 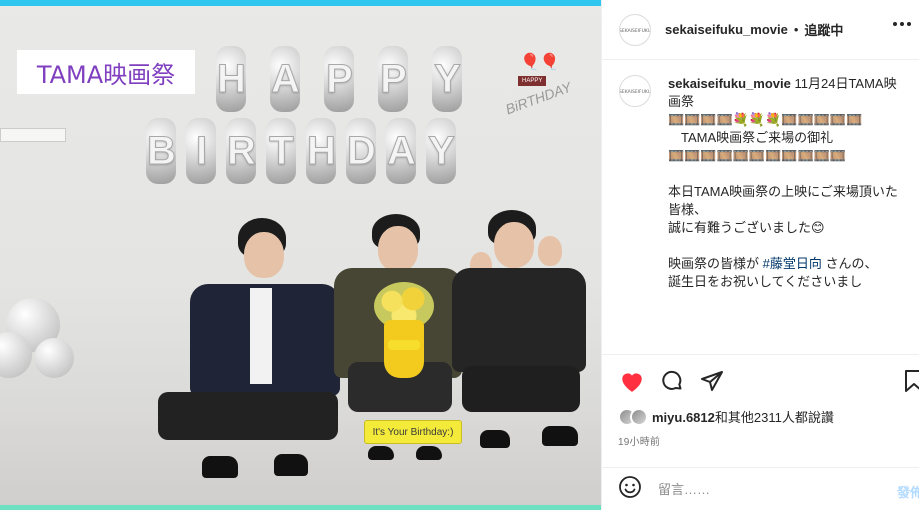 What do you see at coordinates (161, 151) in the screenshot?
I see `balloon-letter: B` at bounding box center [161, 151].